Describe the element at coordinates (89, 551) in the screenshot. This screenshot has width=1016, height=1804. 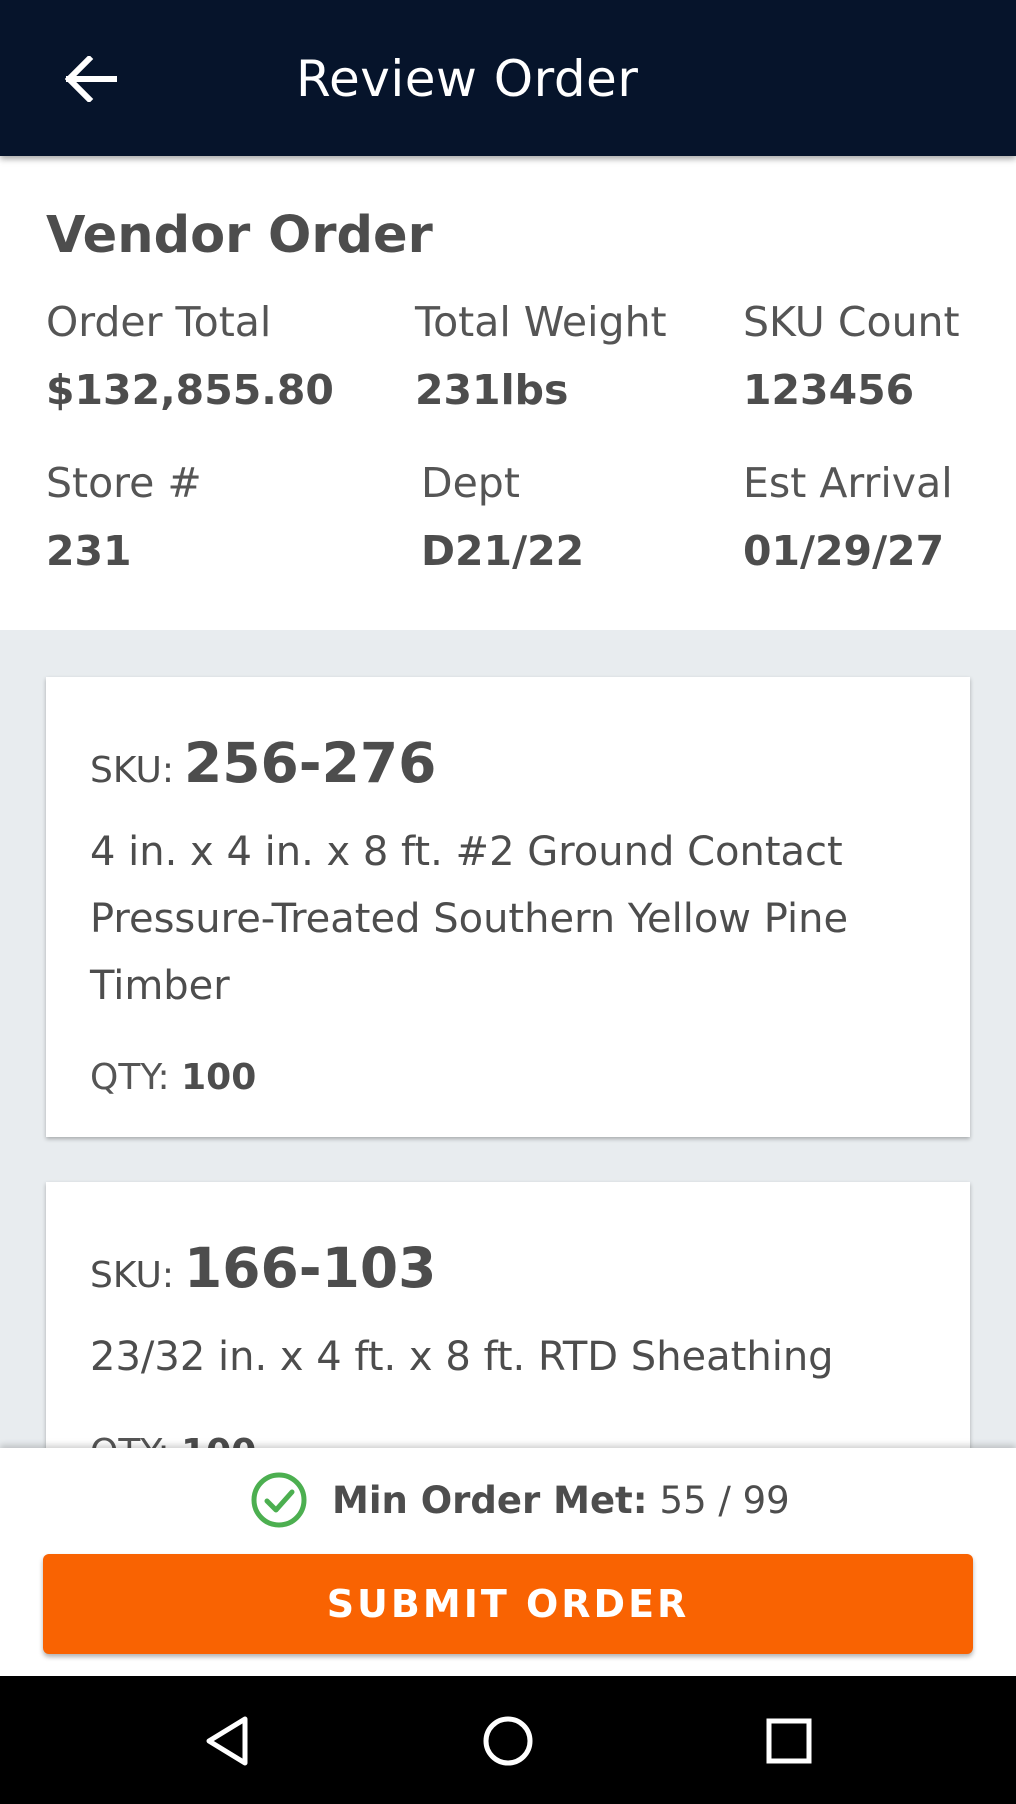
I see `store-value: 231` at that location.